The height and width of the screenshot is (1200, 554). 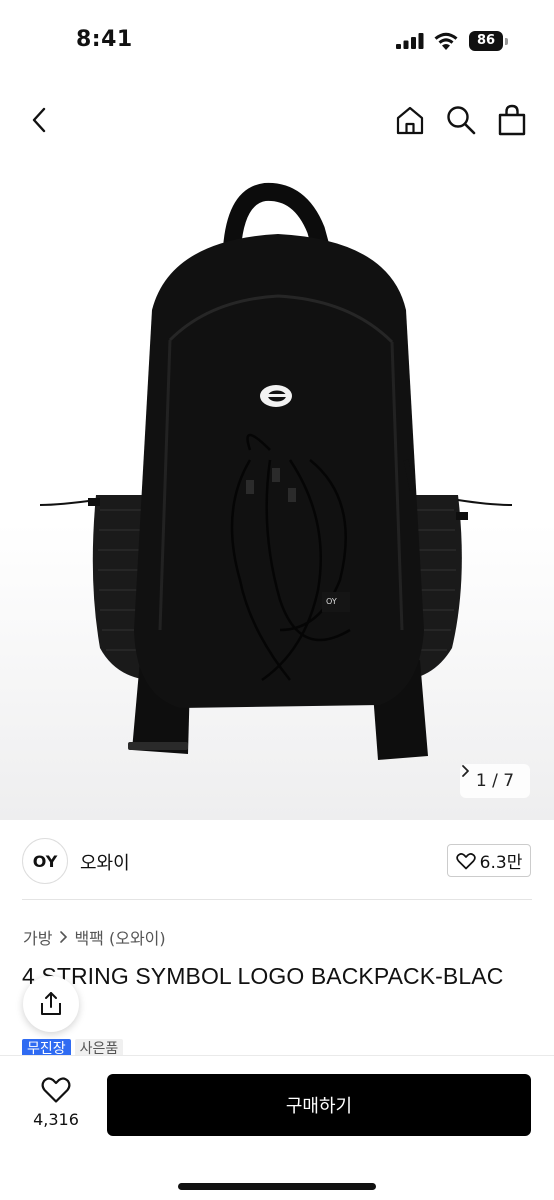 What do you see at coordinates (56, 1106) in the screenshot?
I see `wishlist-button: 4,316` at bounding box center [56, 1106].